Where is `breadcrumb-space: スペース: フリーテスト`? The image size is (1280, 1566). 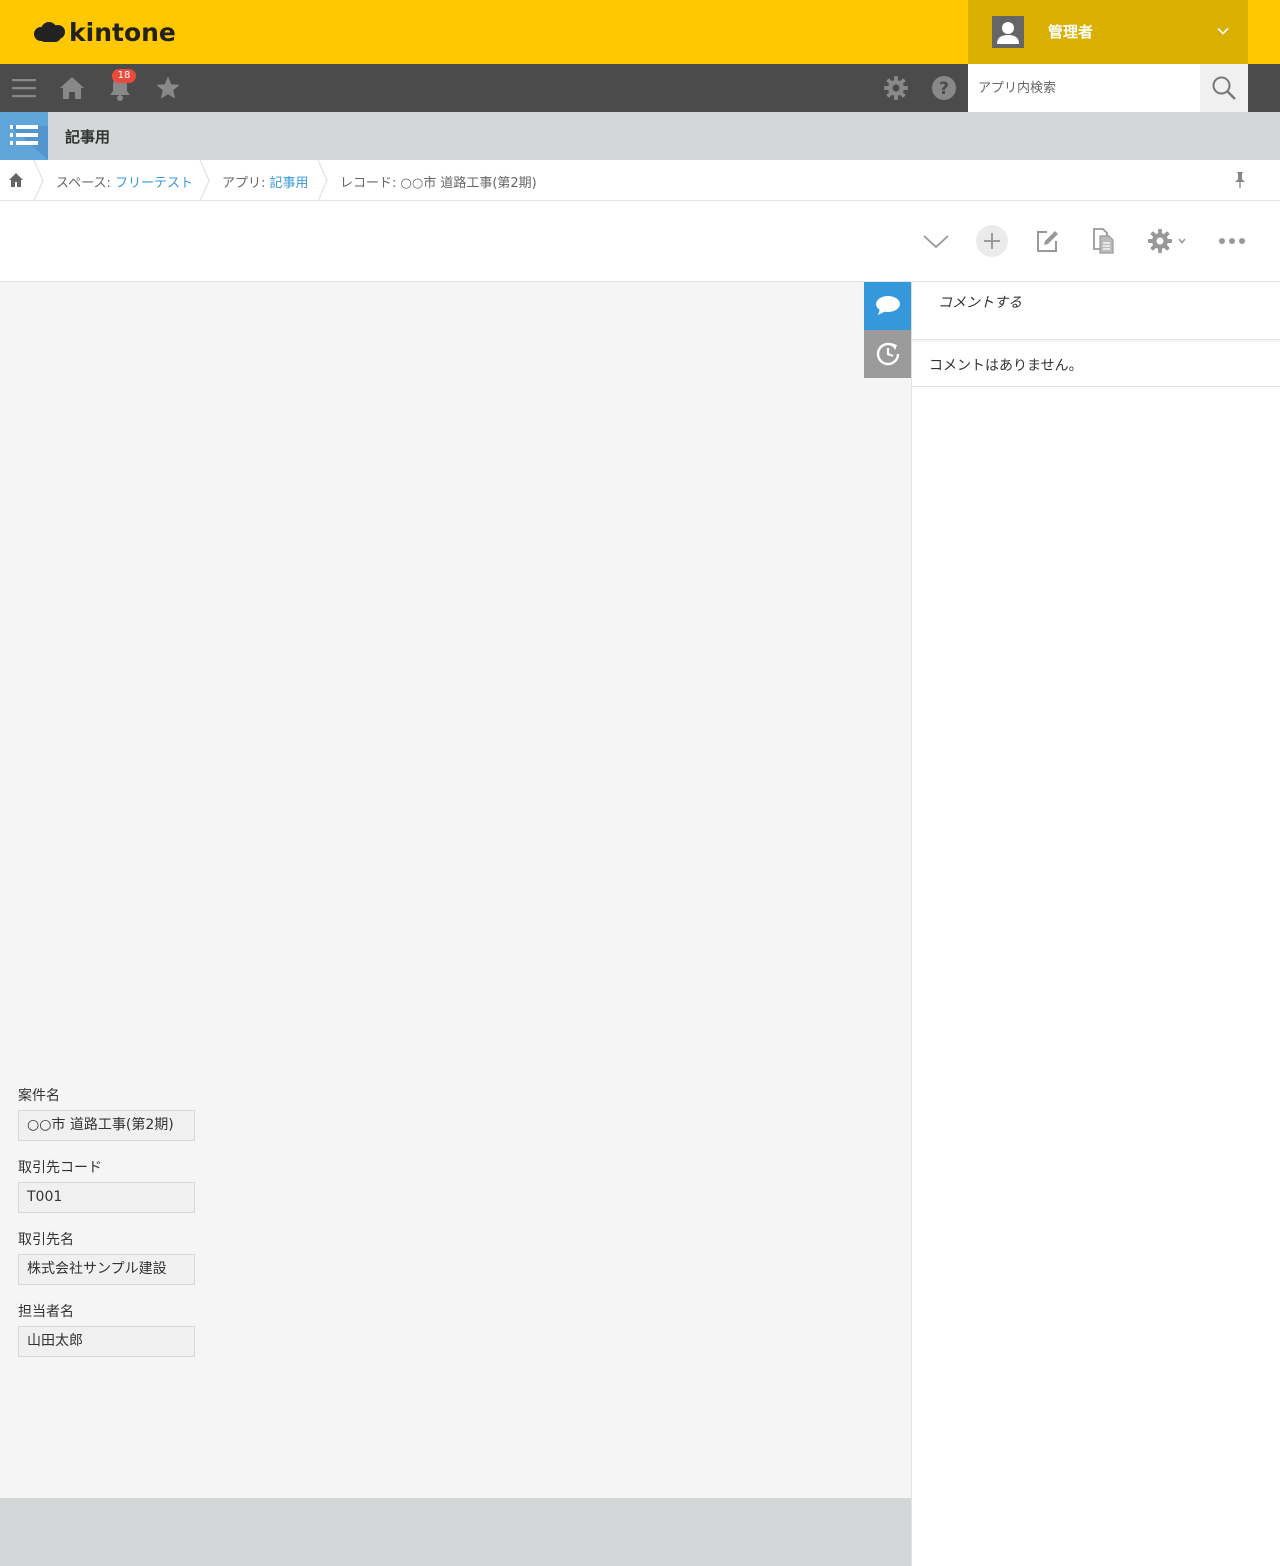 breadcrumb-space: スペース: フリーテスト is located at coordinates (124, 181).